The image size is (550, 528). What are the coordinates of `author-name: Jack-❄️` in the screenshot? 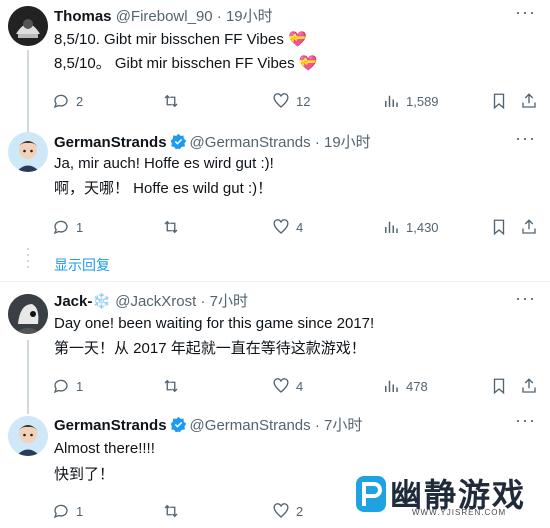 It's located at (82, 301).